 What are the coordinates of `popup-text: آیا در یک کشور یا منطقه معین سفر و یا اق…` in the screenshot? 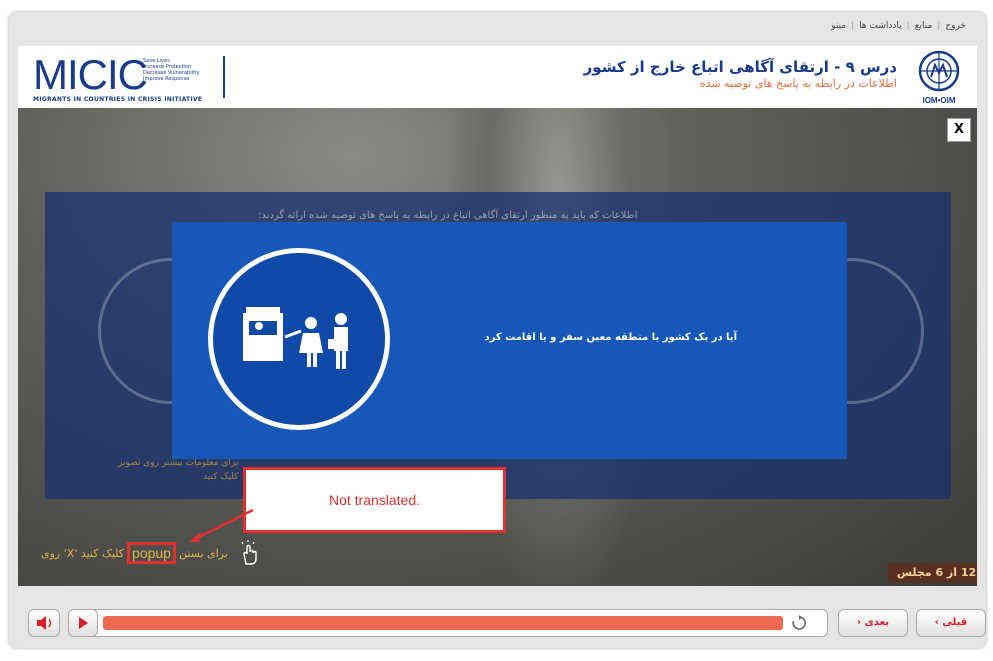 It's located at (611, 337).